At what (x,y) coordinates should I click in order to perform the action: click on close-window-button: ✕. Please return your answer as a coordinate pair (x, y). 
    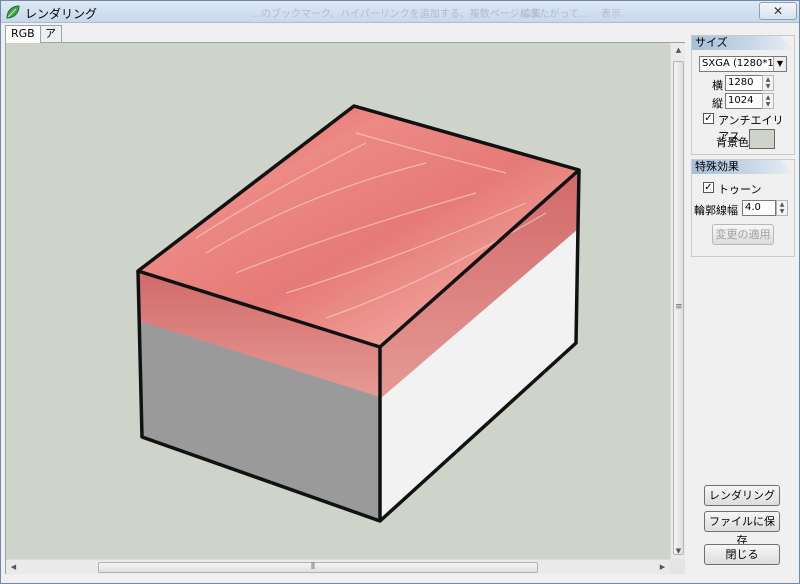
    Looking at the image, I should click on (778, 11).